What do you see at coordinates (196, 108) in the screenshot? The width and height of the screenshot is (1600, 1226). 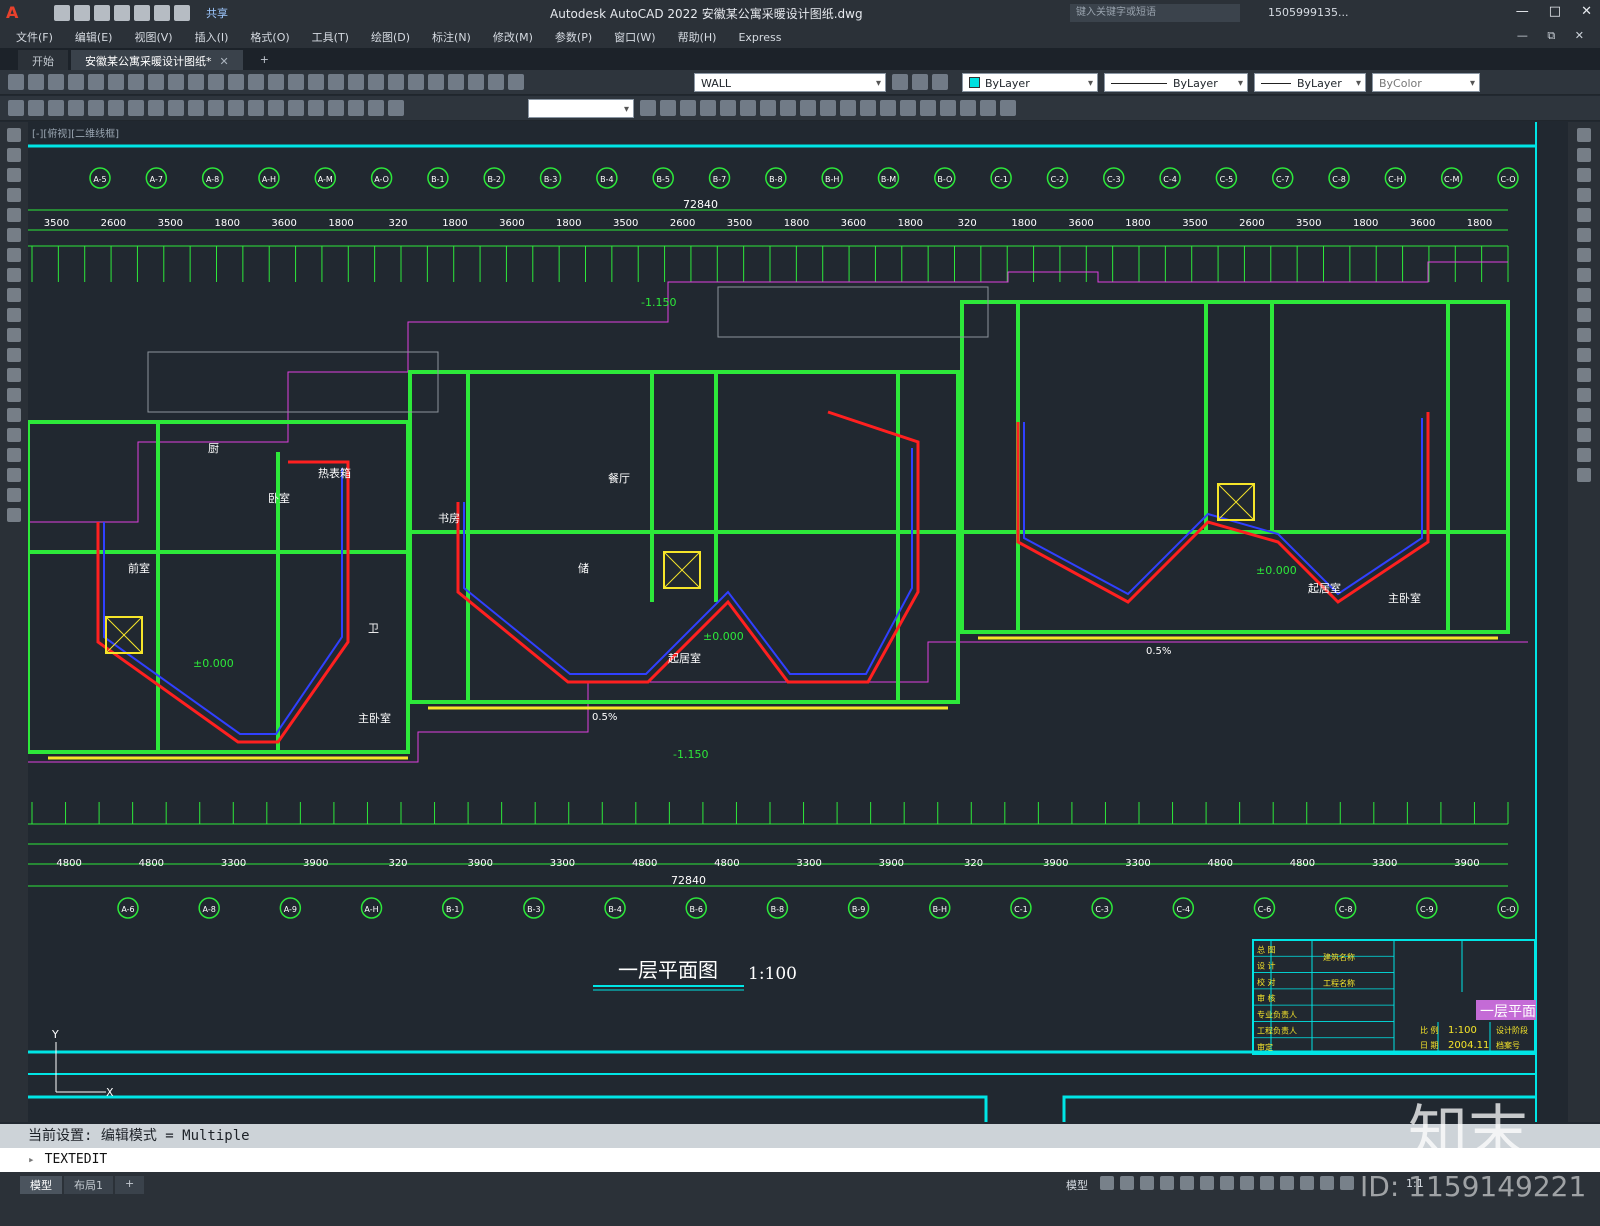 I see `dim-baseline-icon` at bounding box center [196, 108].